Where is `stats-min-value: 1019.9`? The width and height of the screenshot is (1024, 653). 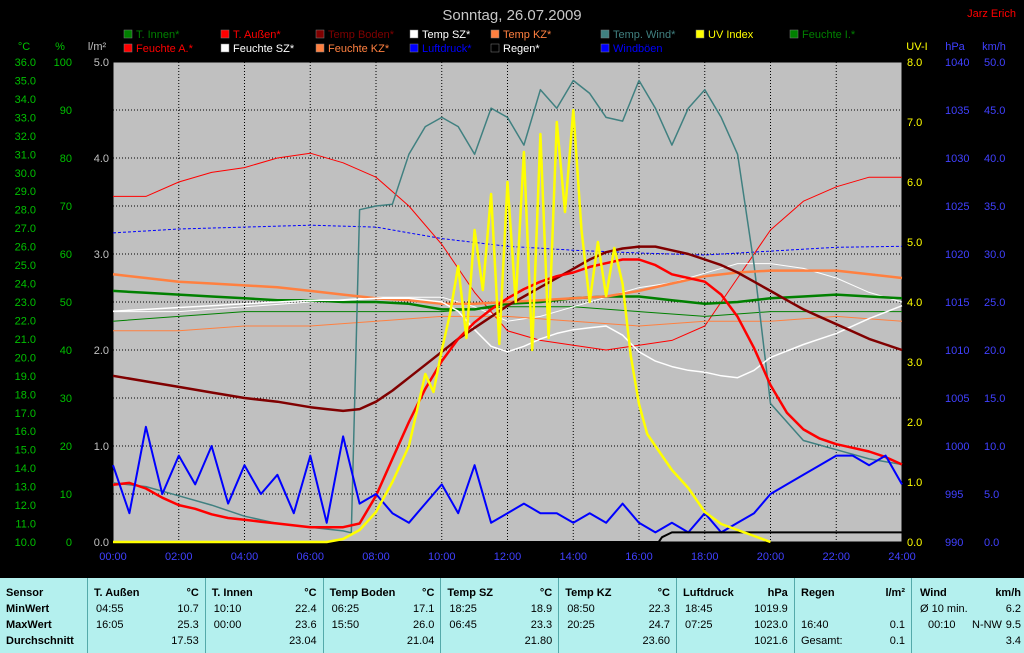 stats-min-value: 1019.9 is located at coordinates (771, 609).